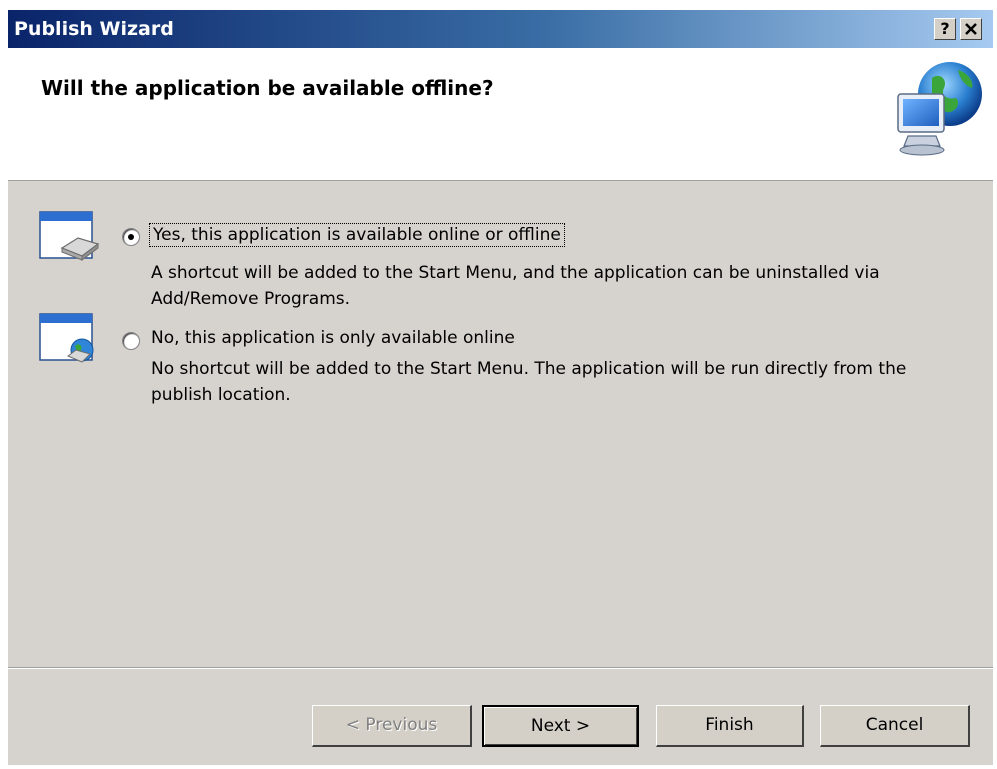 This screenshot has width=997, height=769. What do you see at coordinates (938, 108) in the screenshot?
I see `globe-computer-icon` at bounding box center [938, 108].